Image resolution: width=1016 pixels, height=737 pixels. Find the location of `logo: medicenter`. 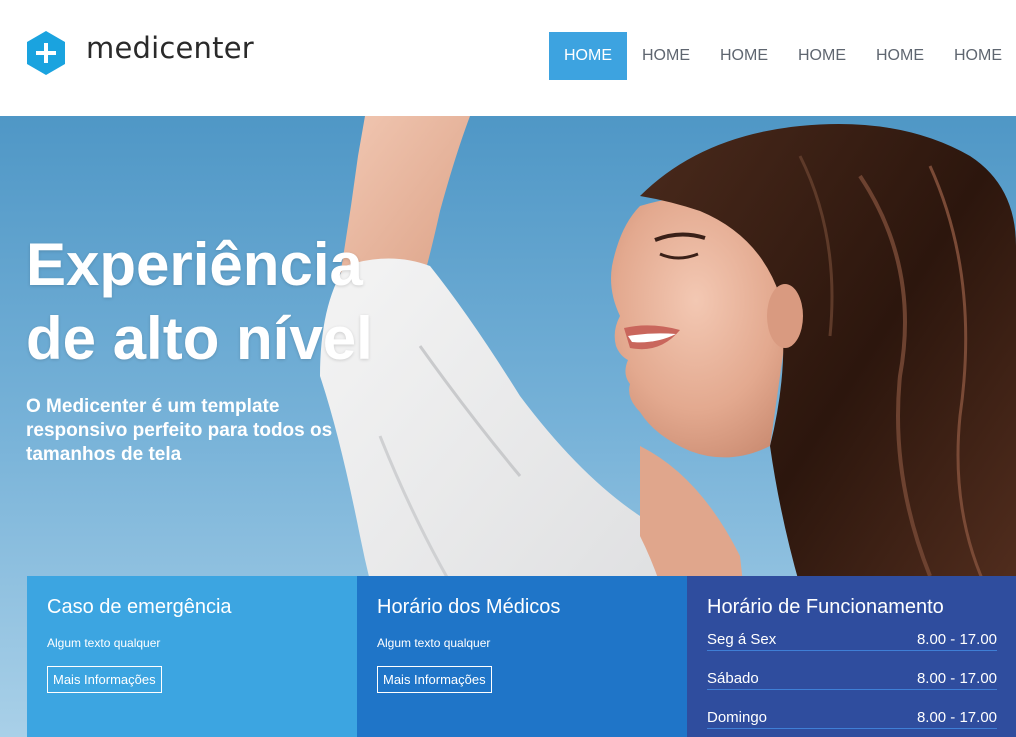

logo: medicenter is located at coordinates (140, 53).